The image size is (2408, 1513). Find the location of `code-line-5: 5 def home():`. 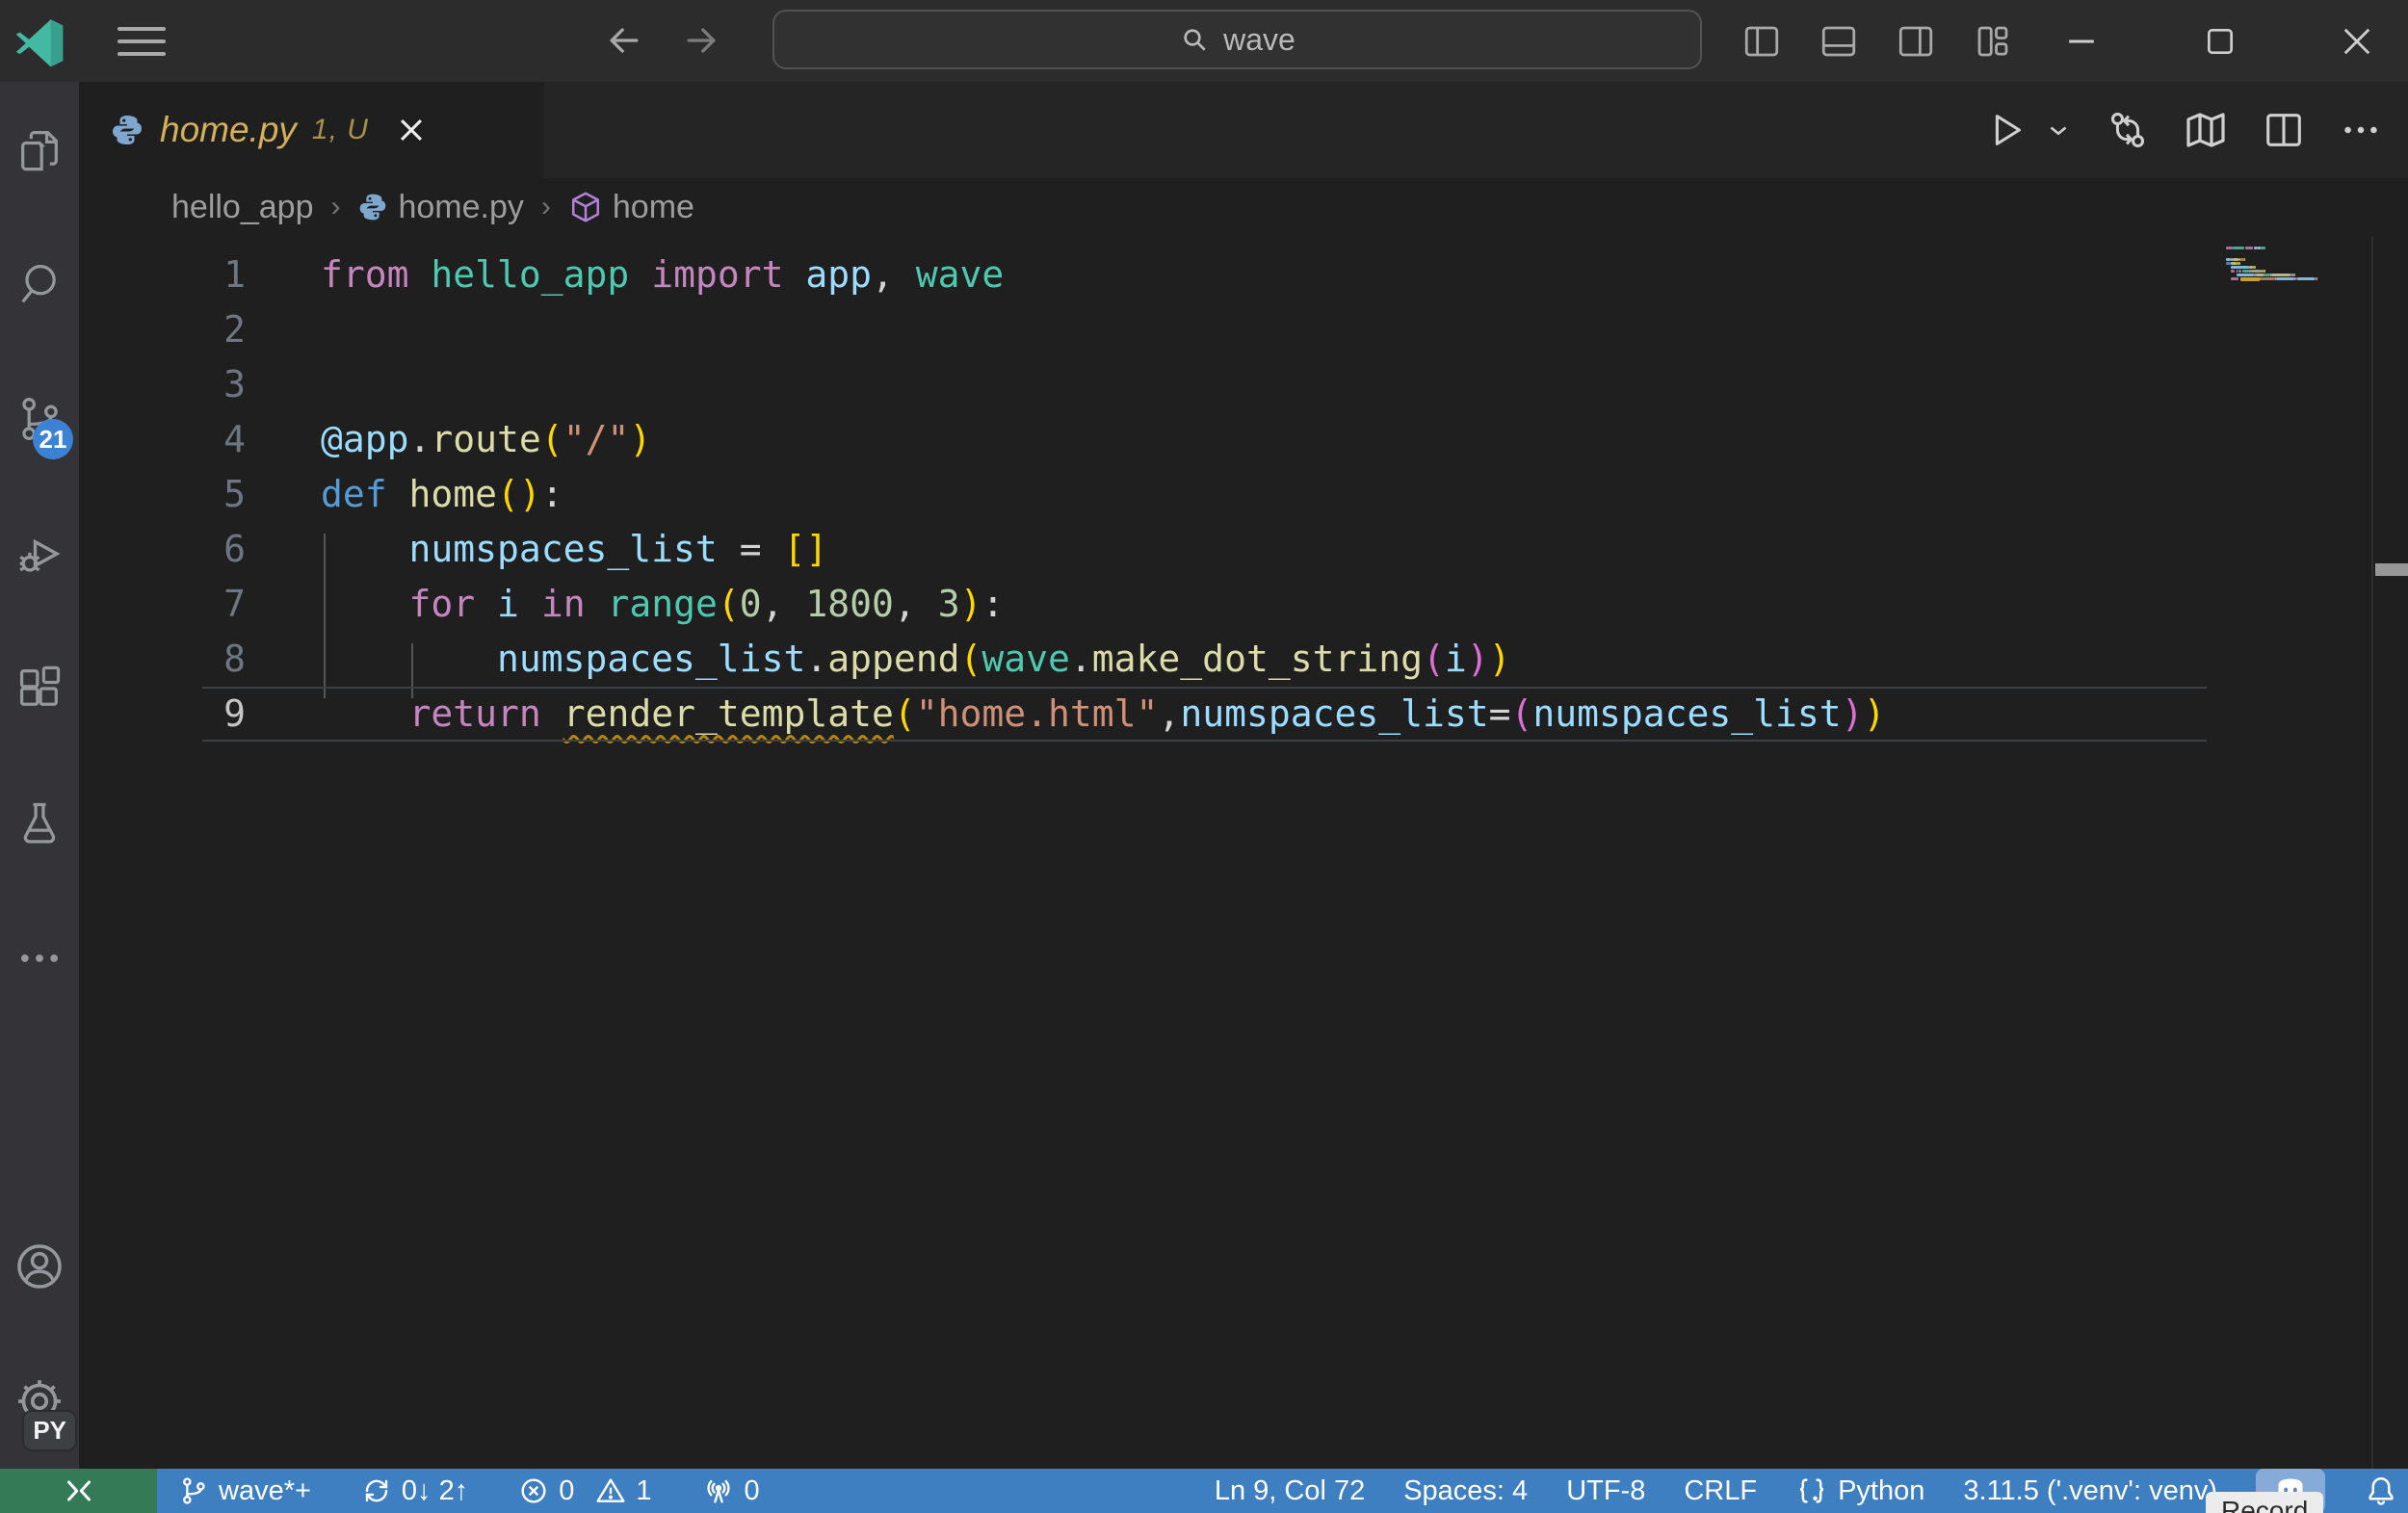

code-line-5: 5 def home(): is located at coordinates (1243, 494).